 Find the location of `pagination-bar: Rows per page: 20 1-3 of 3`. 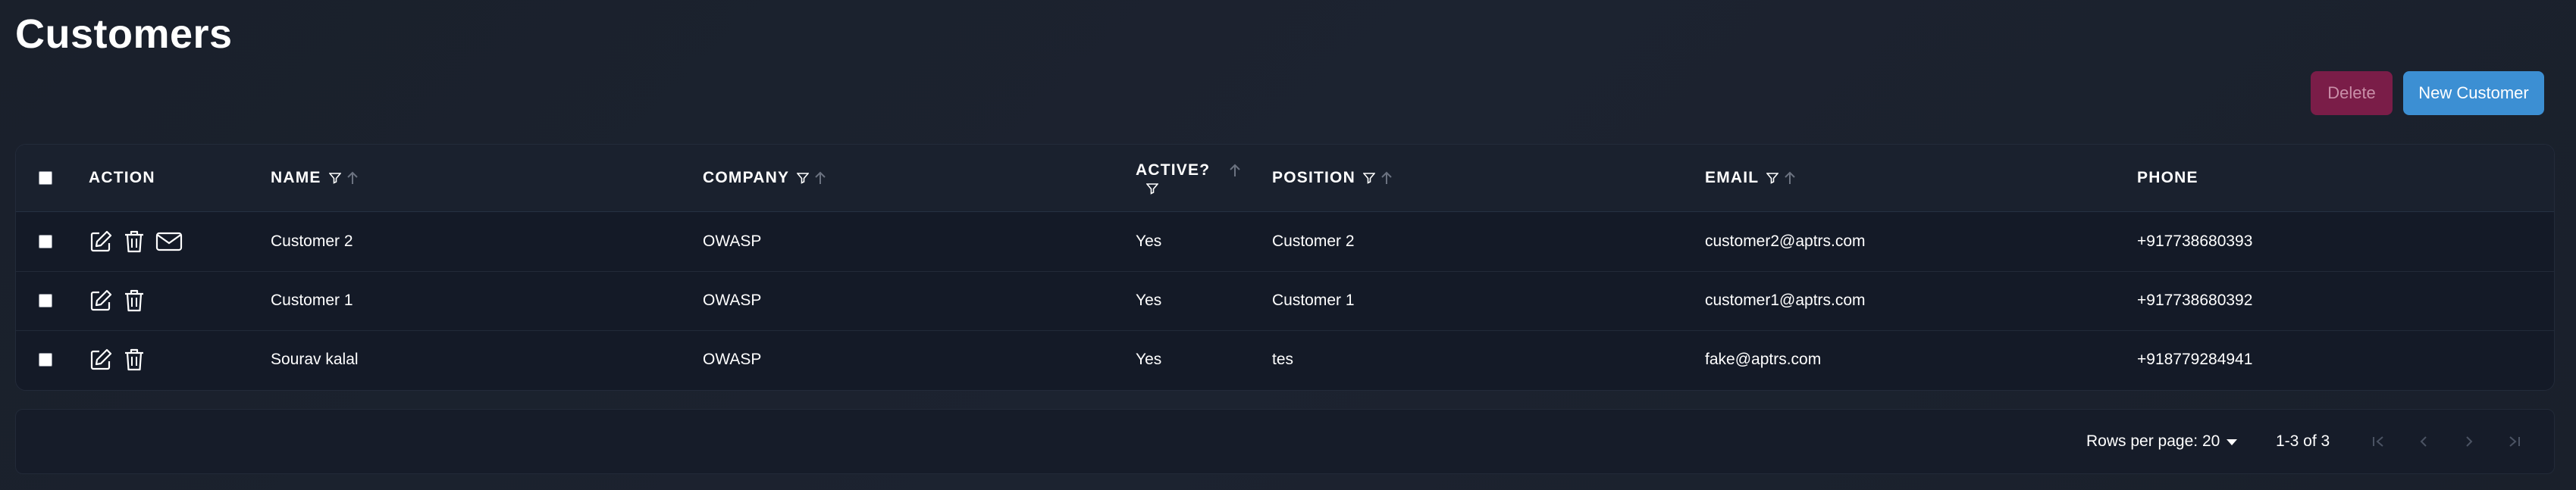

pagination-bar: Rows per page: 20 1-3 of 3 is located at coordinates (1285, 442).